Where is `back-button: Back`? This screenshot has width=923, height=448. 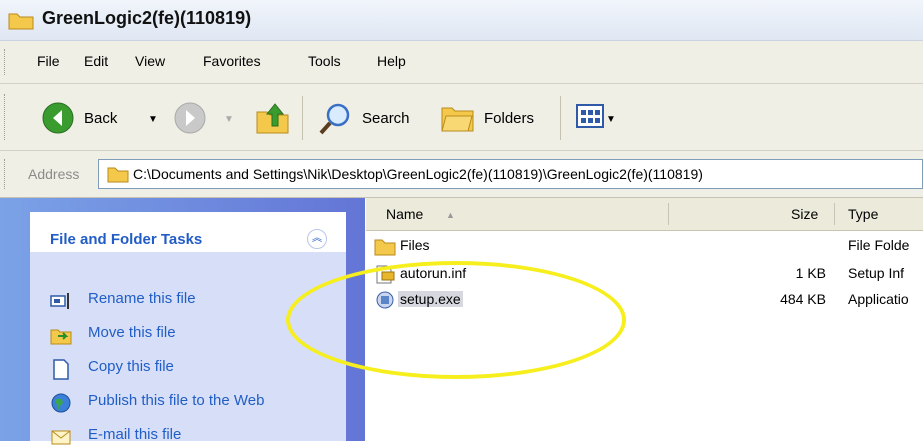
back-button: Back is located at coordinates (100, 118).